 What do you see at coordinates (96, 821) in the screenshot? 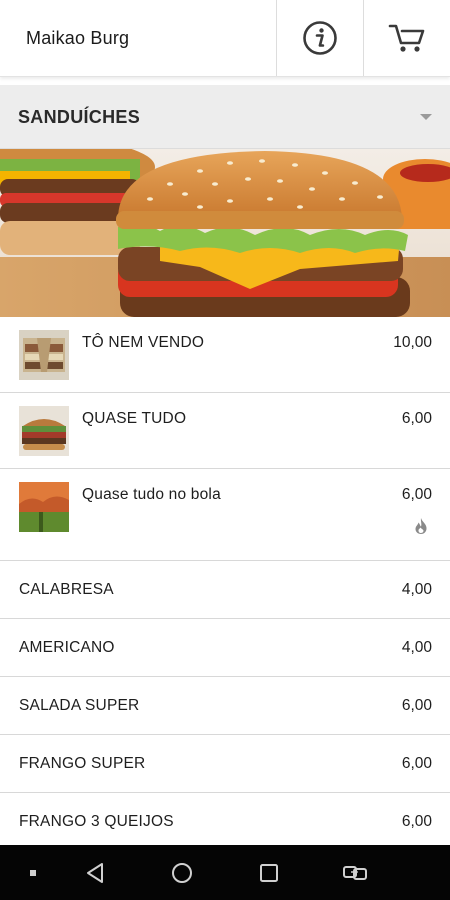
I see `menu-item-name: FRANGO 3 QUEIJOS` at bounding box center [96, 821].